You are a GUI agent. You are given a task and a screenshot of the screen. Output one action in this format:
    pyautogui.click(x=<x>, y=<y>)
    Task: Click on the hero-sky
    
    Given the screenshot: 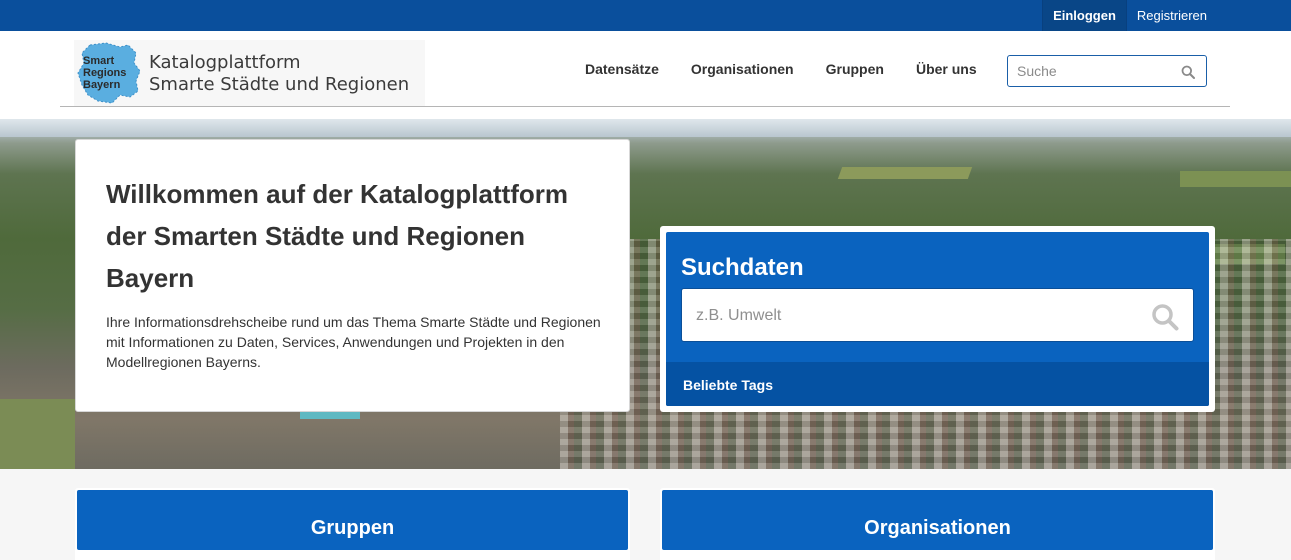 What is the action you would take?
    pyautogui.click(x=645, y=128)
    